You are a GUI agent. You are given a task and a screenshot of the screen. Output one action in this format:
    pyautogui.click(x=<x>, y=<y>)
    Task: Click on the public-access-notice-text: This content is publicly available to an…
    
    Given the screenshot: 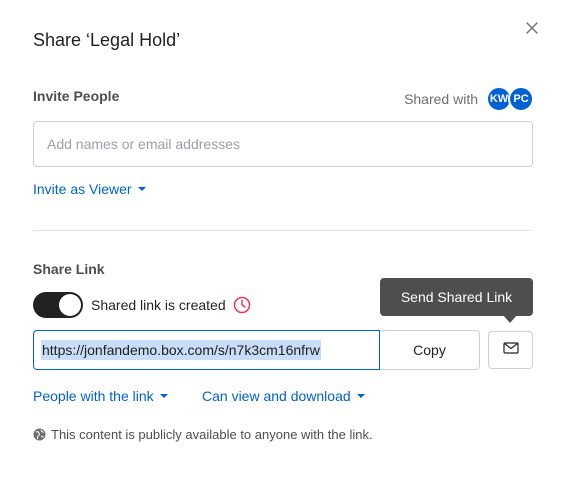 What is the action you would take?
    pyautogui.click(x=212, y=434)
    